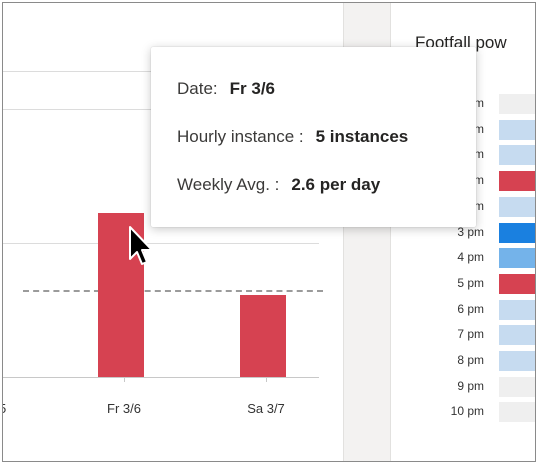  What do you see at coordinates (161, 243) in the screenshot?
I see `gridline` at bounding box center [161, 243].